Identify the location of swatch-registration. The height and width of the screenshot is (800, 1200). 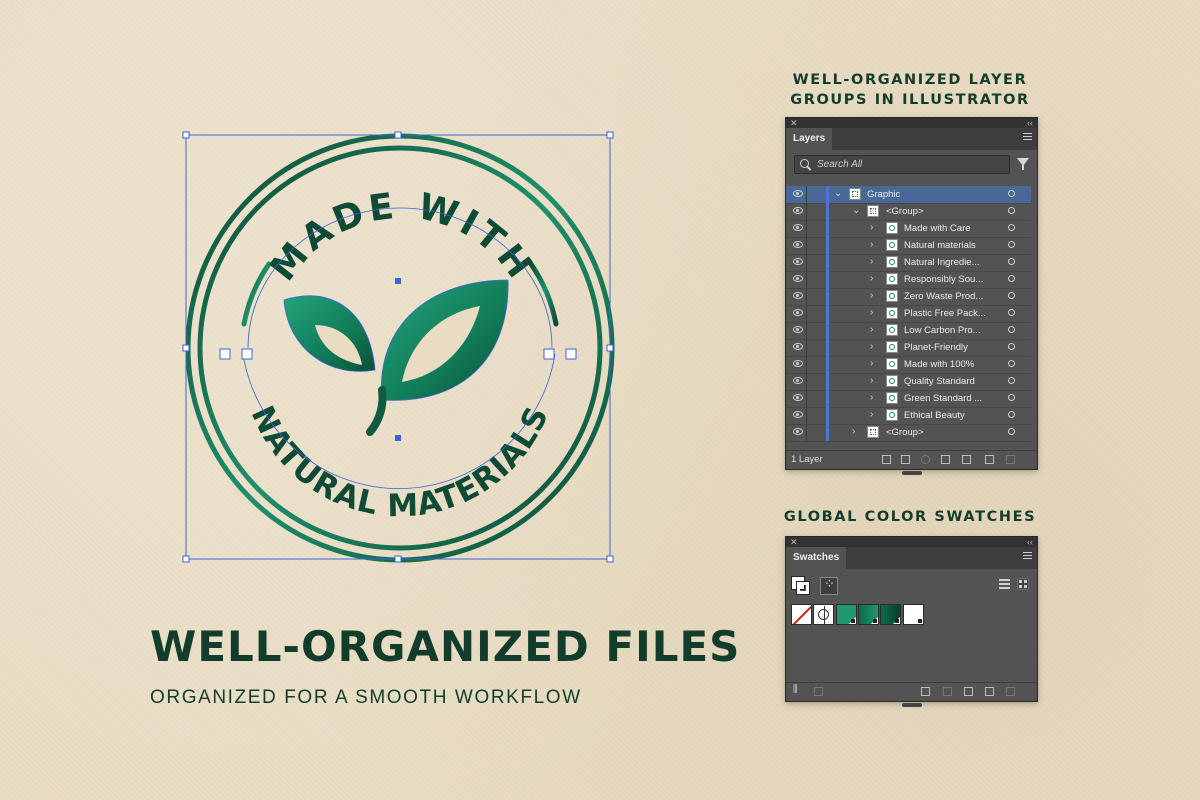
(823, 614).